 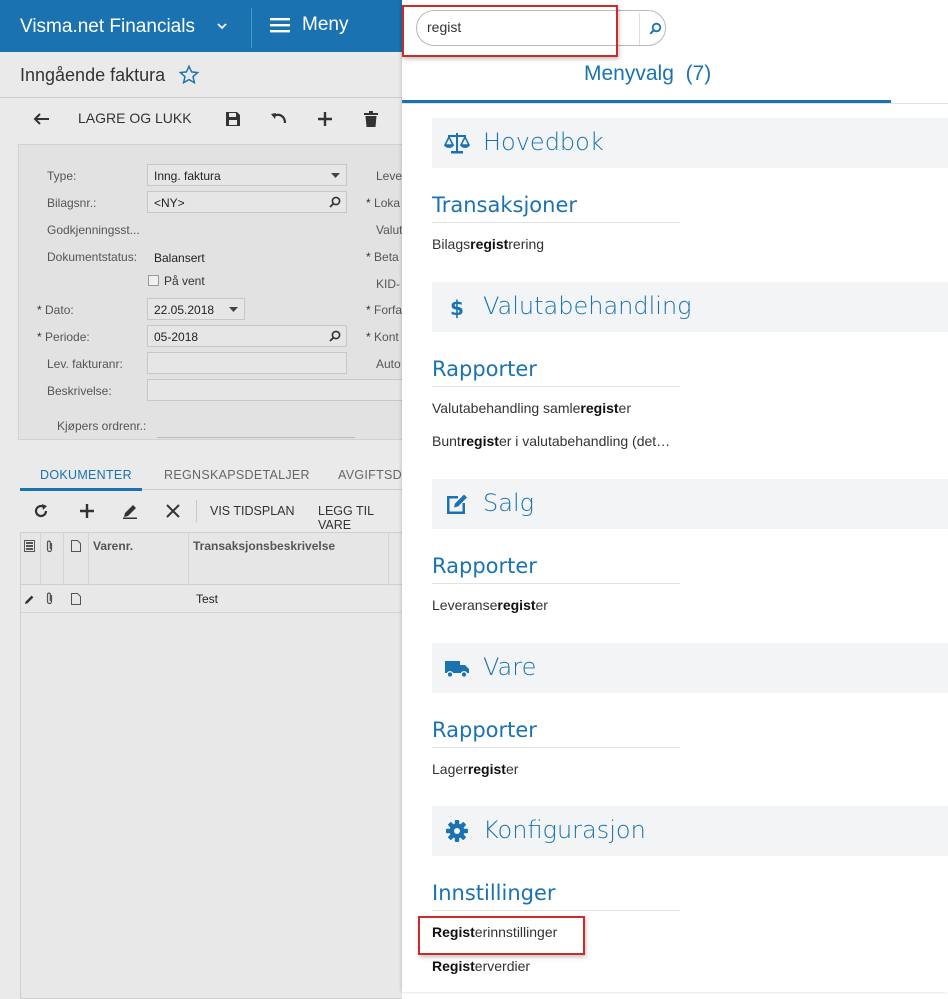 What do you see at coordinates (370, 475) in the screenshot?
I see `tab-tax-details: AVGIFTSDE` at bounding box center [370, 475].